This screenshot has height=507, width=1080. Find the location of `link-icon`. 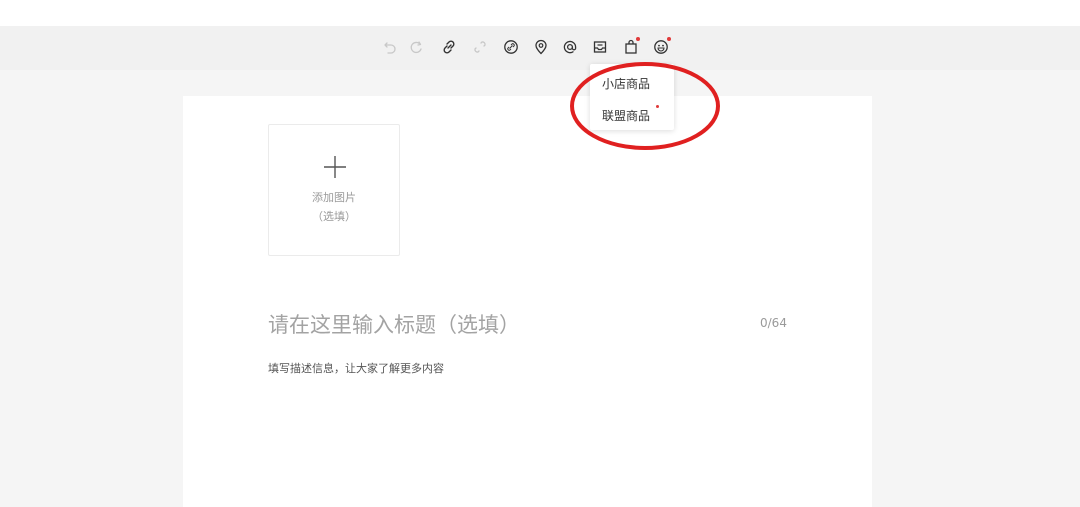

link-icon is located at coordinates (449, 47).